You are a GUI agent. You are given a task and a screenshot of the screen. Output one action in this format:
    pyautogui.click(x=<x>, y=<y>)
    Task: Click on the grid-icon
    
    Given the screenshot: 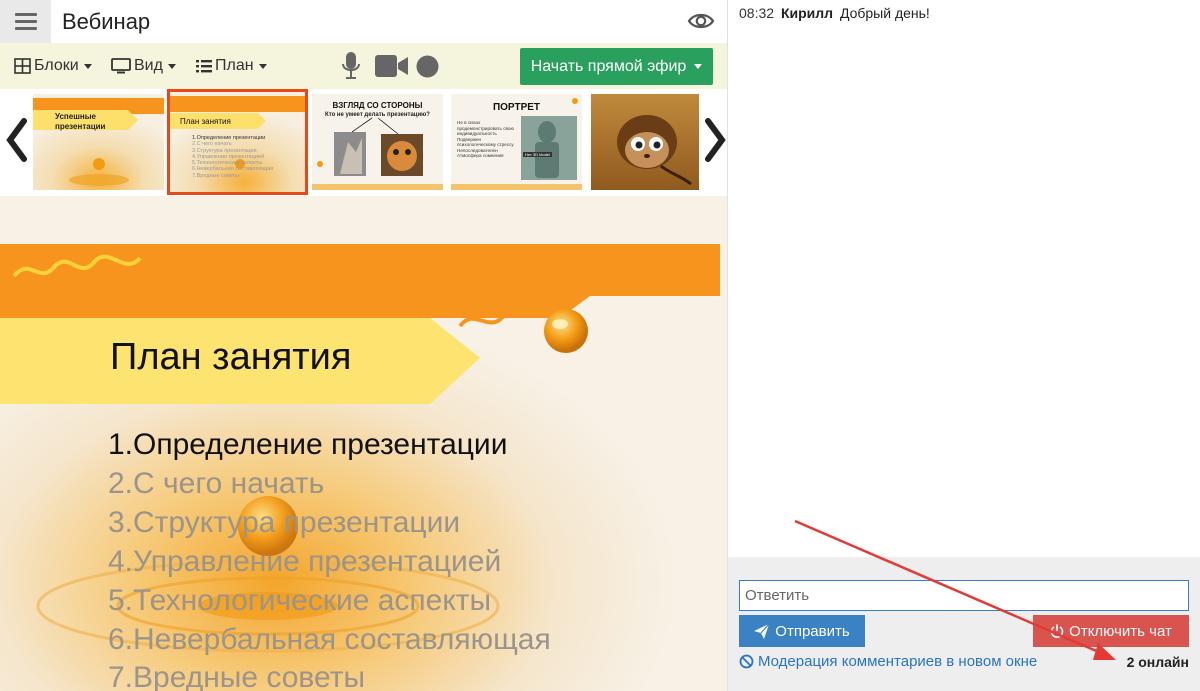 What is the action you would take?
    pyautogui.click(x=22, y=66)
    